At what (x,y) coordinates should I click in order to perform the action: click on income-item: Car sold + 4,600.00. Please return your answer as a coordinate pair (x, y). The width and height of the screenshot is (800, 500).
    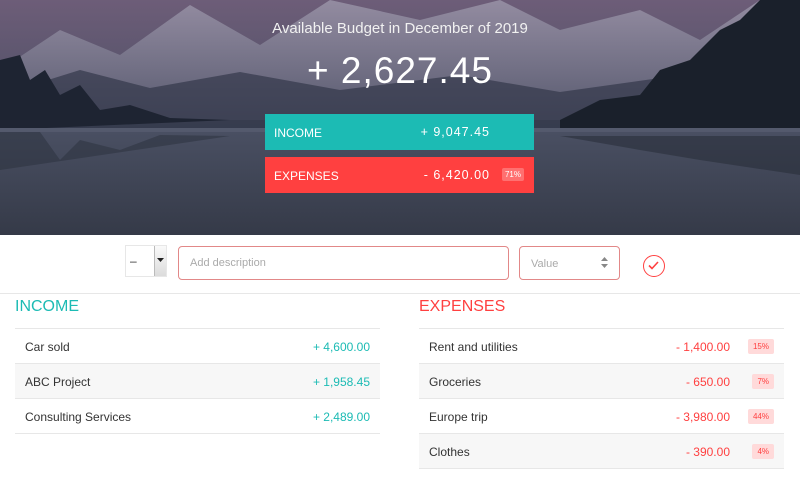
    Looking at the image, I should click on (197, 346).